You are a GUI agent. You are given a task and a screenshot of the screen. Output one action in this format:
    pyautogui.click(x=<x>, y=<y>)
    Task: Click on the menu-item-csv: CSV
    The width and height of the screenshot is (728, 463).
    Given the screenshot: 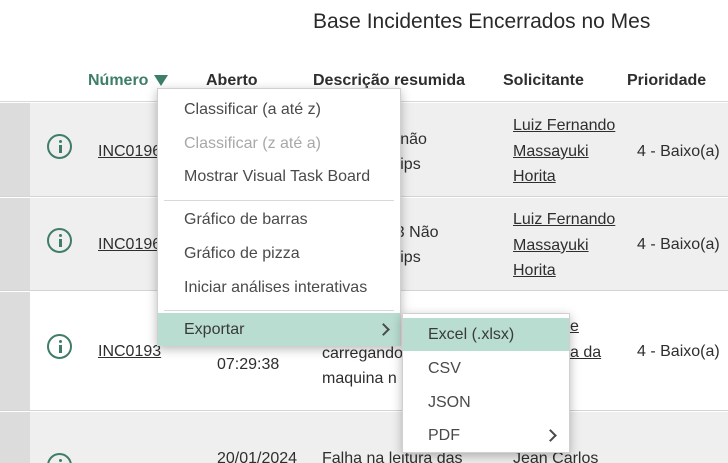 What is the action you would take?
    pyautogui.click(x=486, y=368)
    